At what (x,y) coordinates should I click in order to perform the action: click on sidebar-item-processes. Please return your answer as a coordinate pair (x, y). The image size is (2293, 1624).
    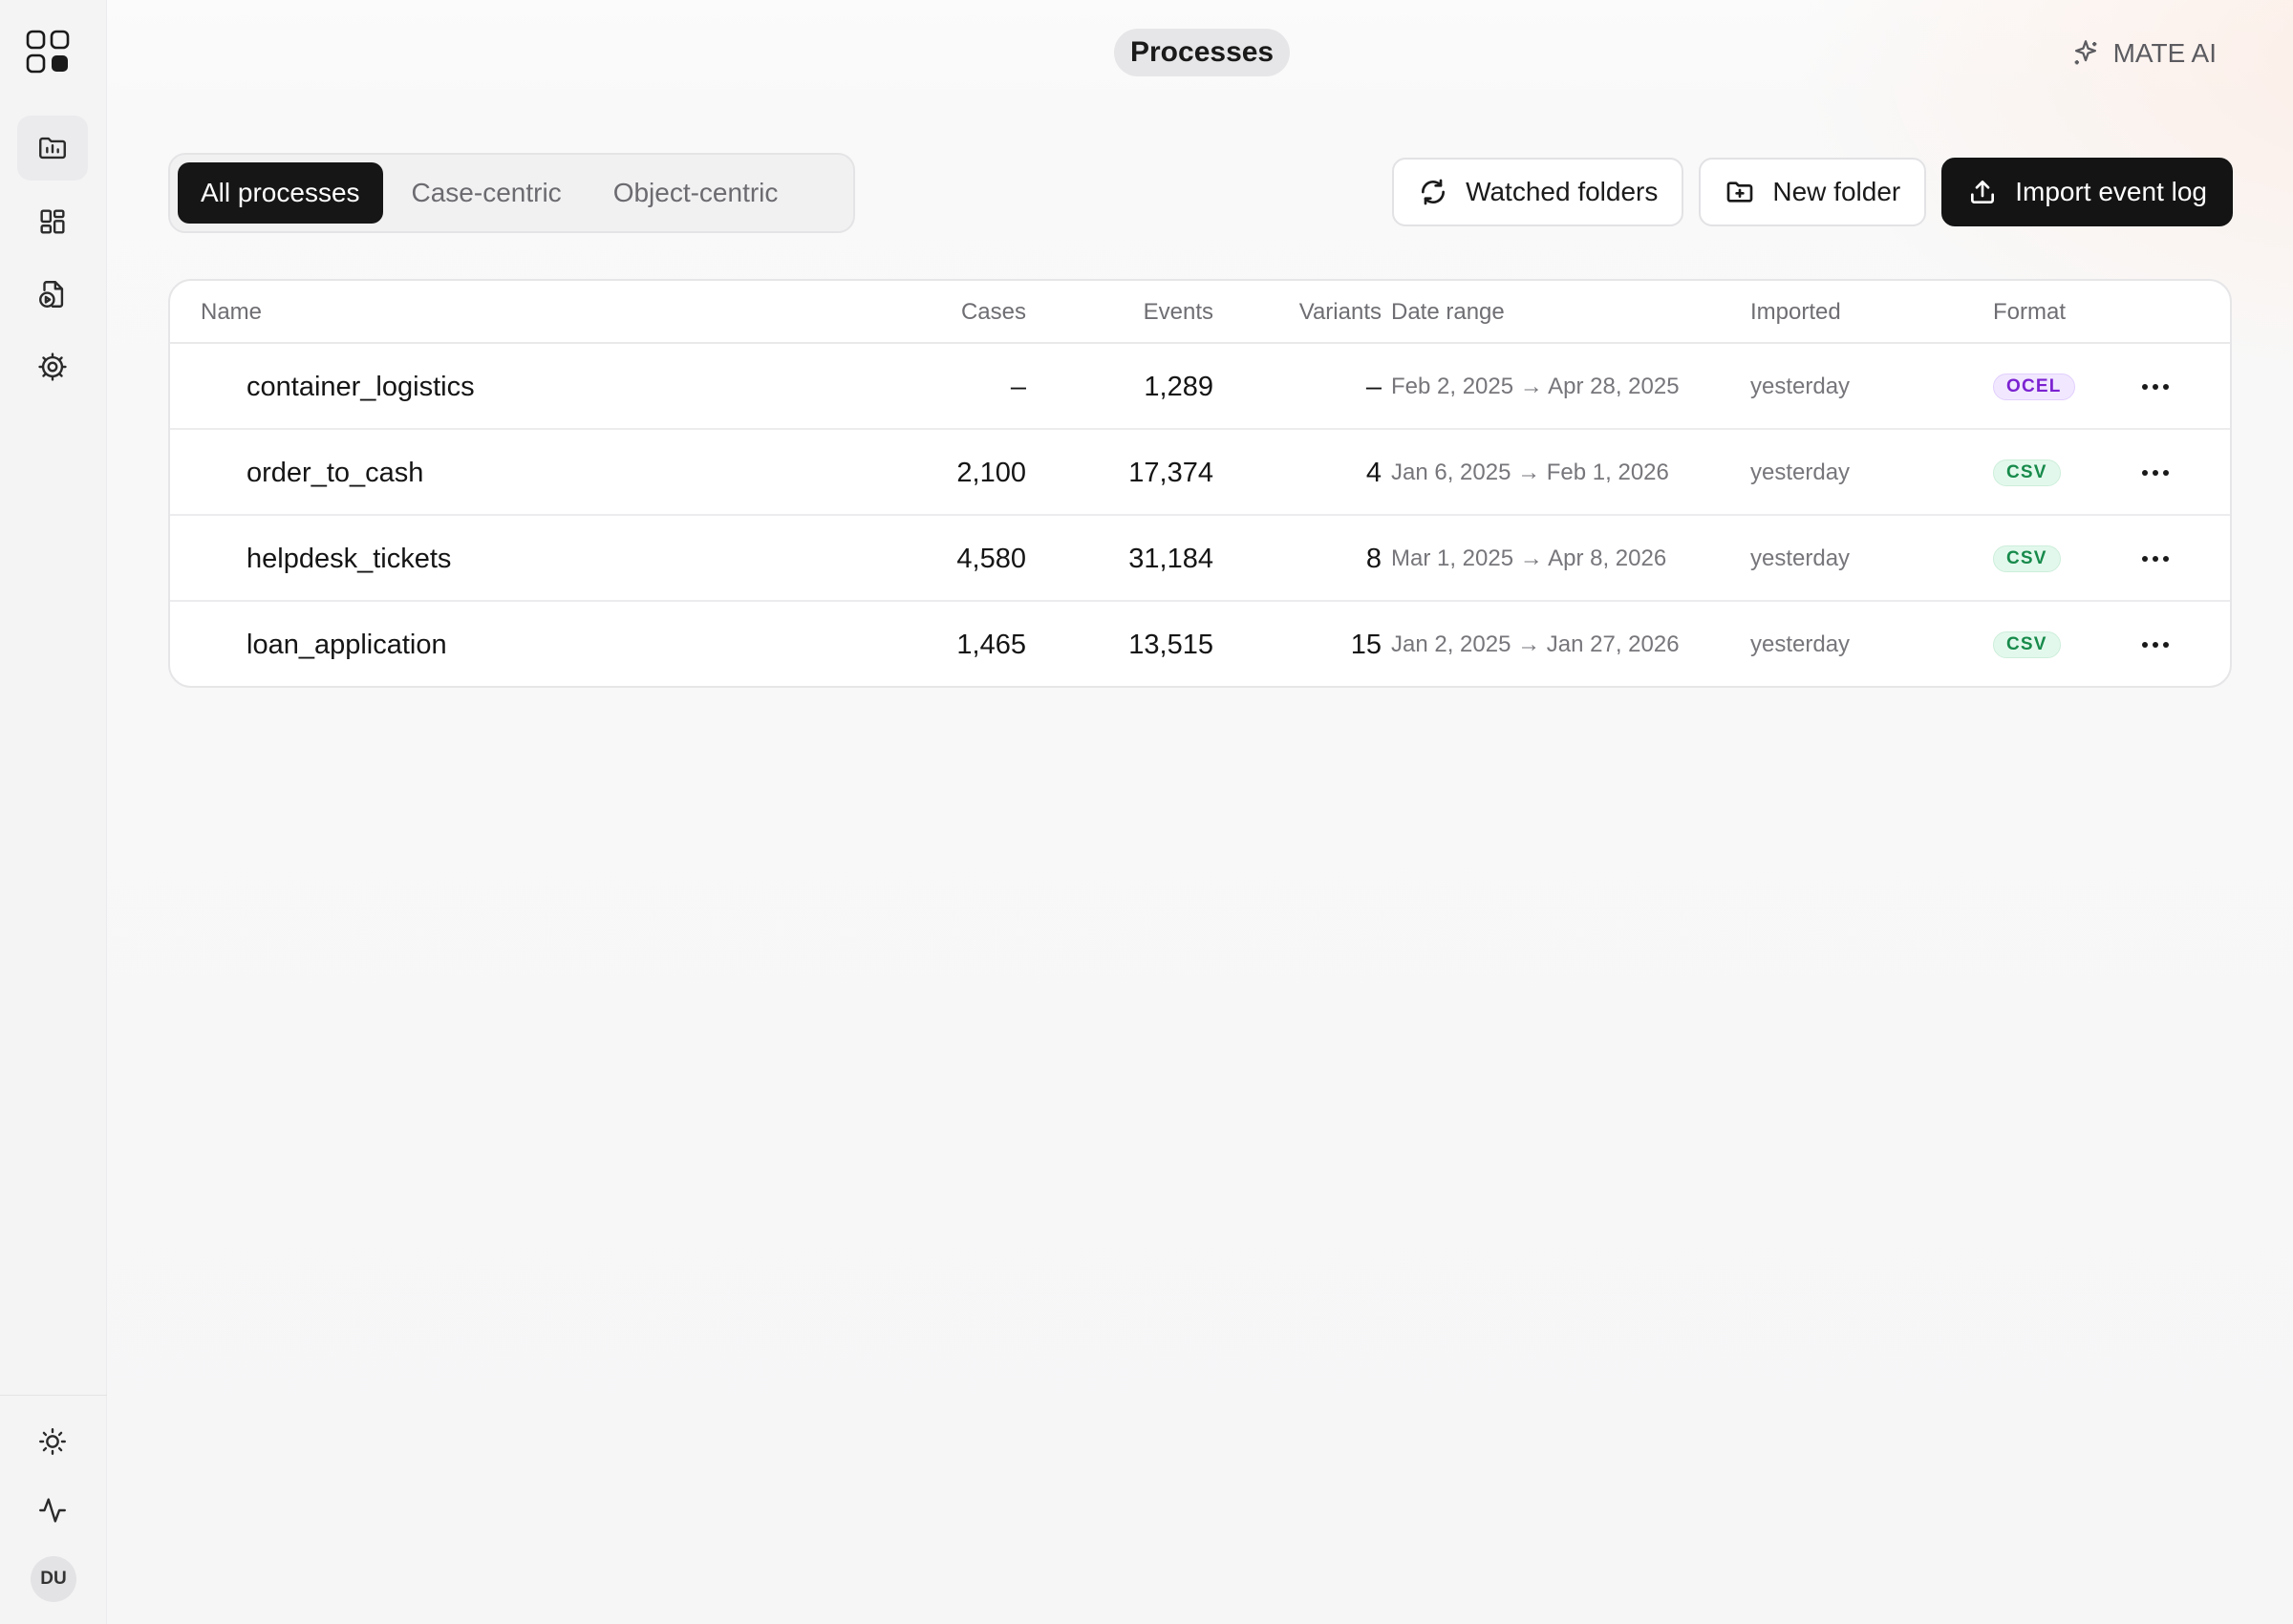
    Looking at the image, I should click on (52, 149).